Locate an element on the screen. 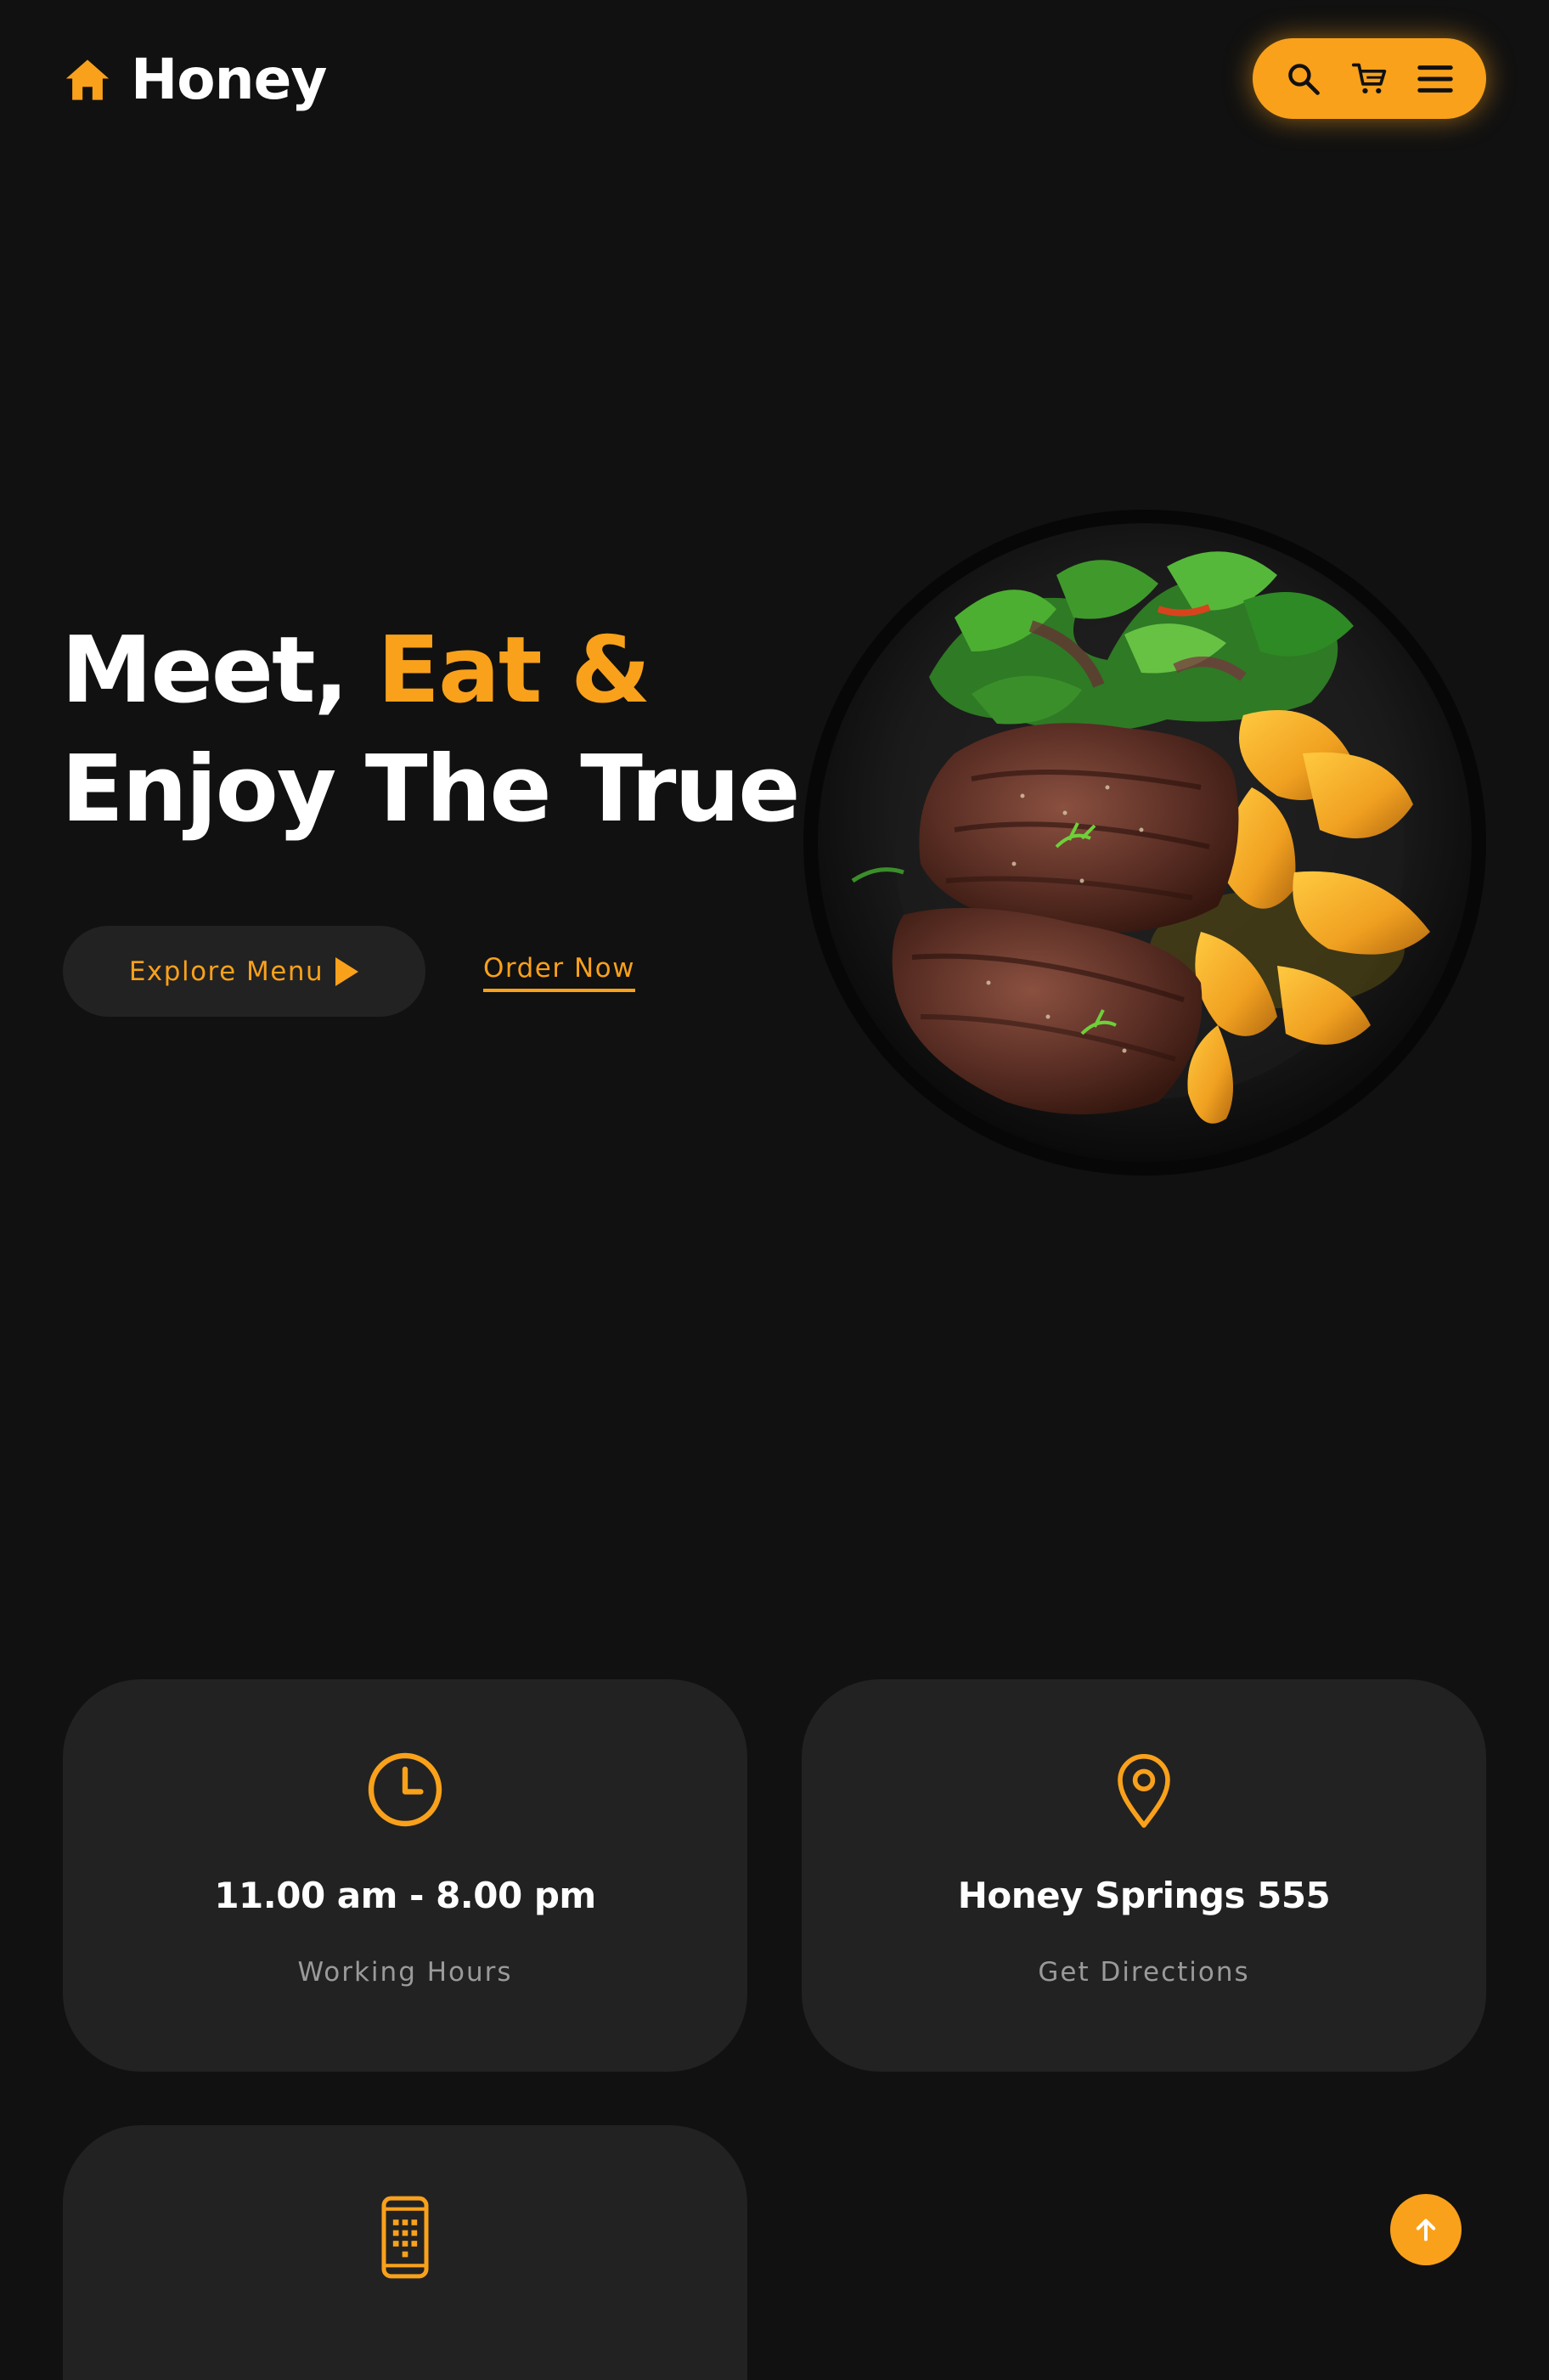 The width and height of the screenshot is (1549, 2380). scroll-to-top-button is located at coordinates (1426, 2229).